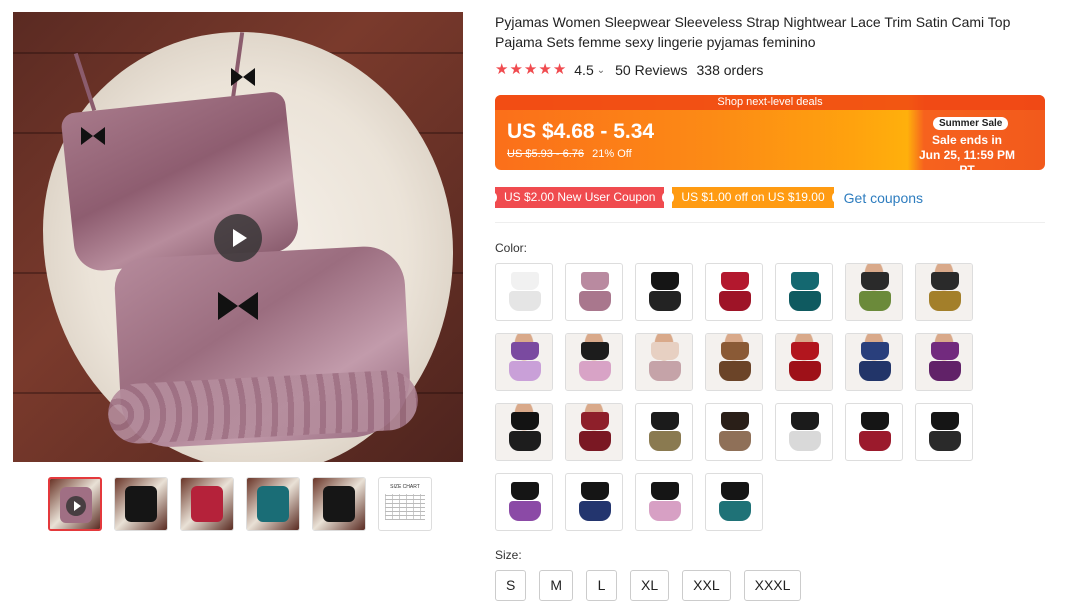  I want to click on size-option-m: M, so click(556, 585).